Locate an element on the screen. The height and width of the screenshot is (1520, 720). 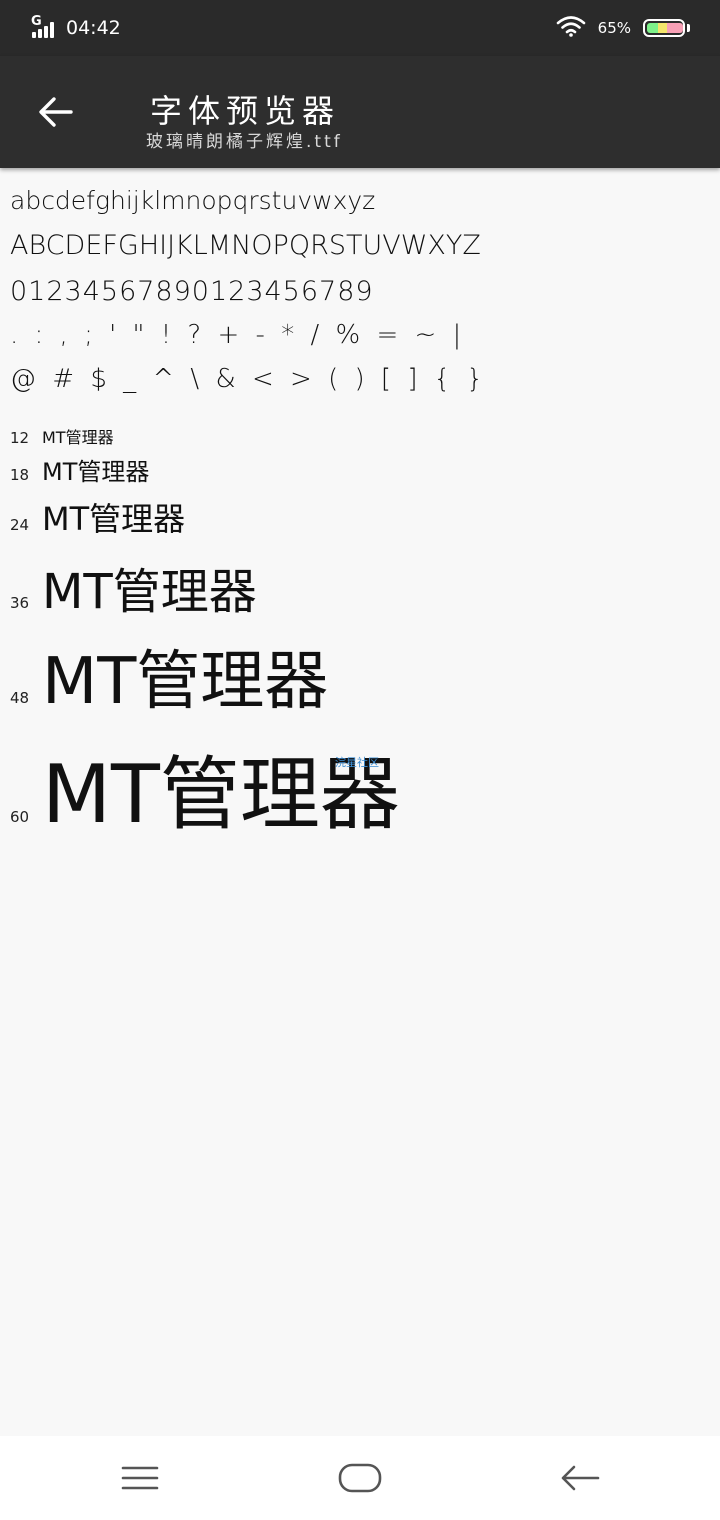
navigation-bar is located at coordinates (360, 1478).